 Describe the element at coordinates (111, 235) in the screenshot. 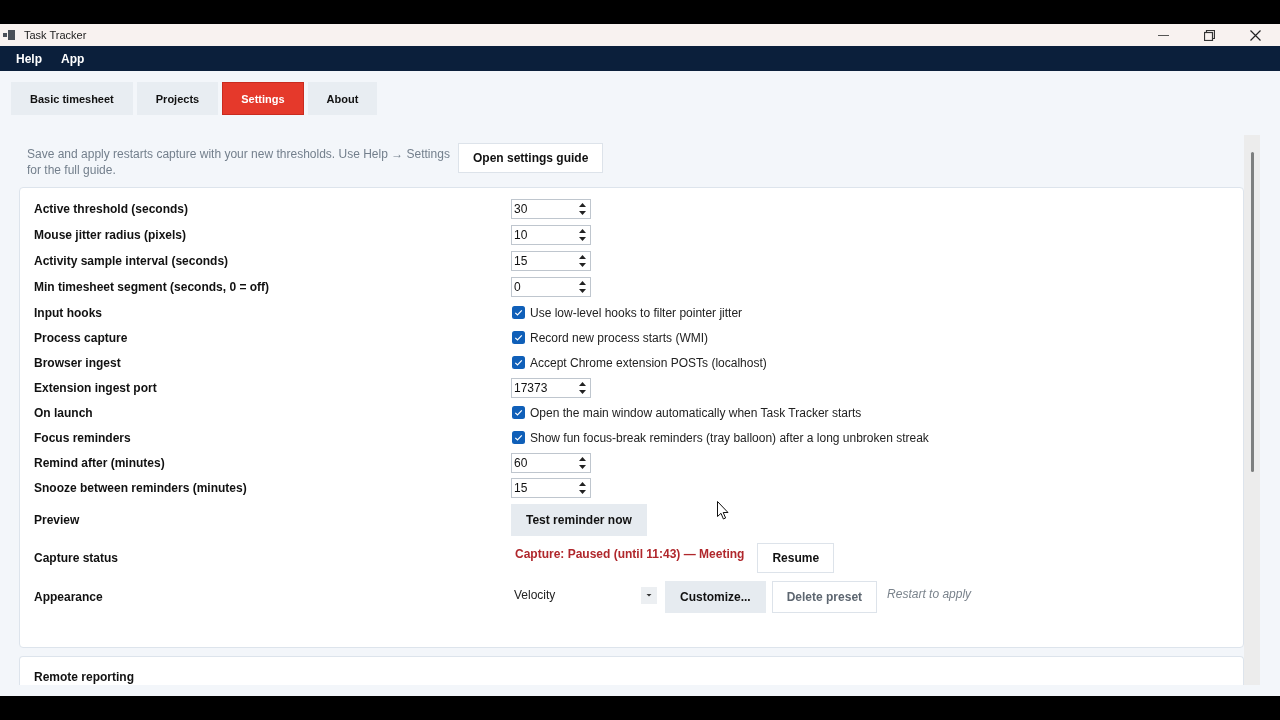

I see `setting-label: Mouse jitter radius (pixels)` at that location.